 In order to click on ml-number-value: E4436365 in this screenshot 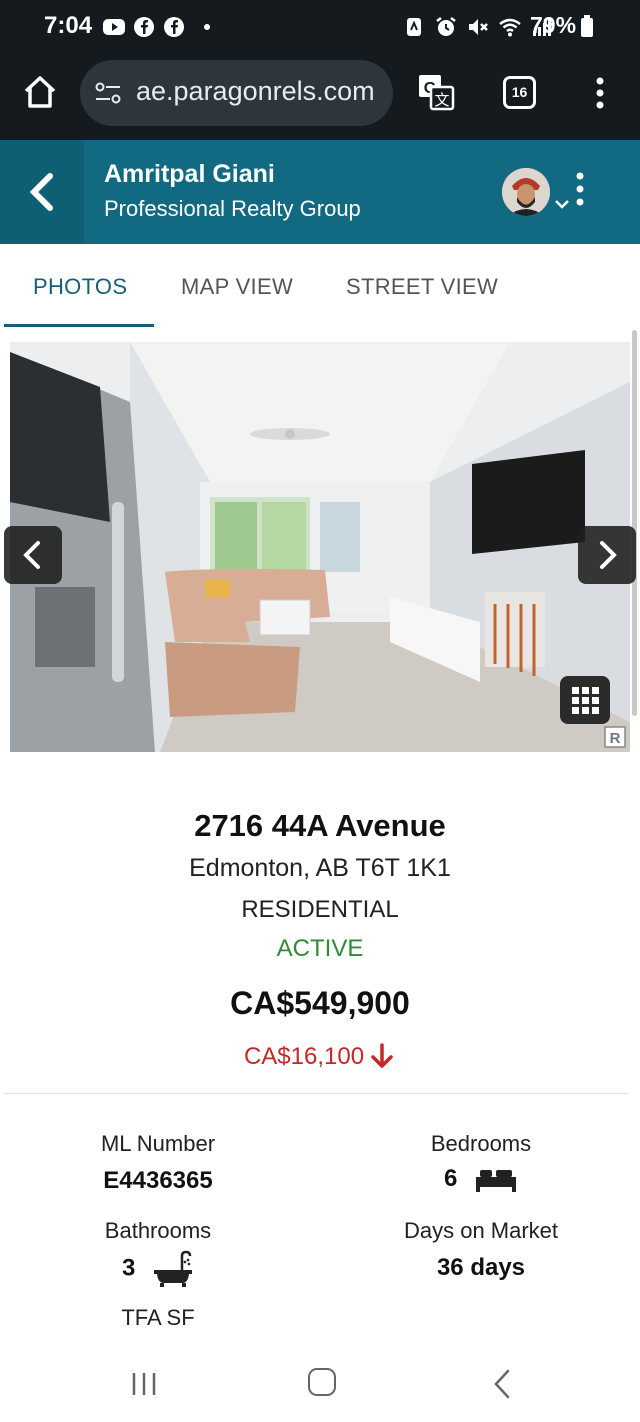, I will do `click(158, 1180)`.